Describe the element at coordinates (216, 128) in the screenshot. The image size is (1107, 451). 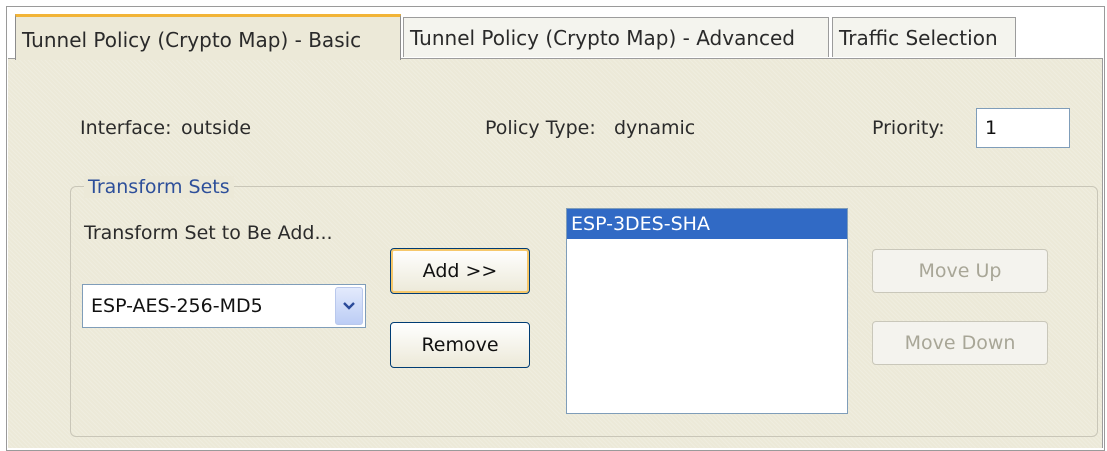
I see `interface-value: outside` at that location.